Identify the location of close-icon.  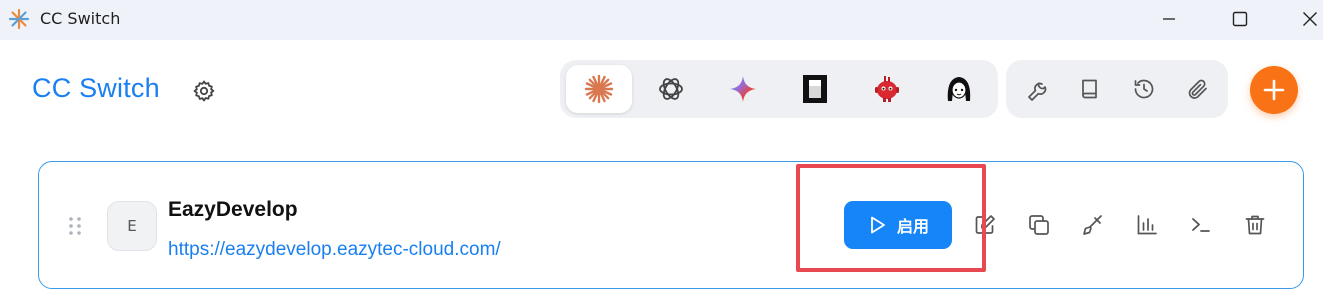
(1310, 19).